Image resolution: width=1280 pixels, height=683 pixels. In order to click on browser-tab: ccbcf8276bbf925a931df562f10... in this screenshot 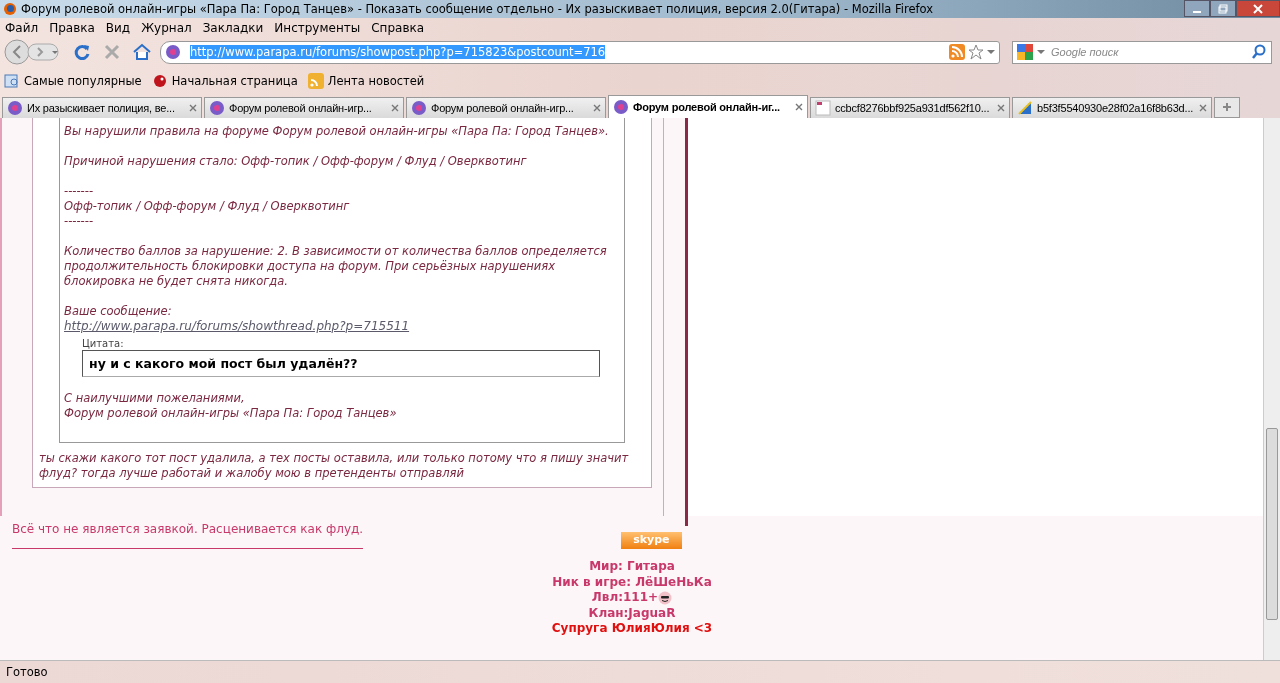, I will do `click(910, 107)`.